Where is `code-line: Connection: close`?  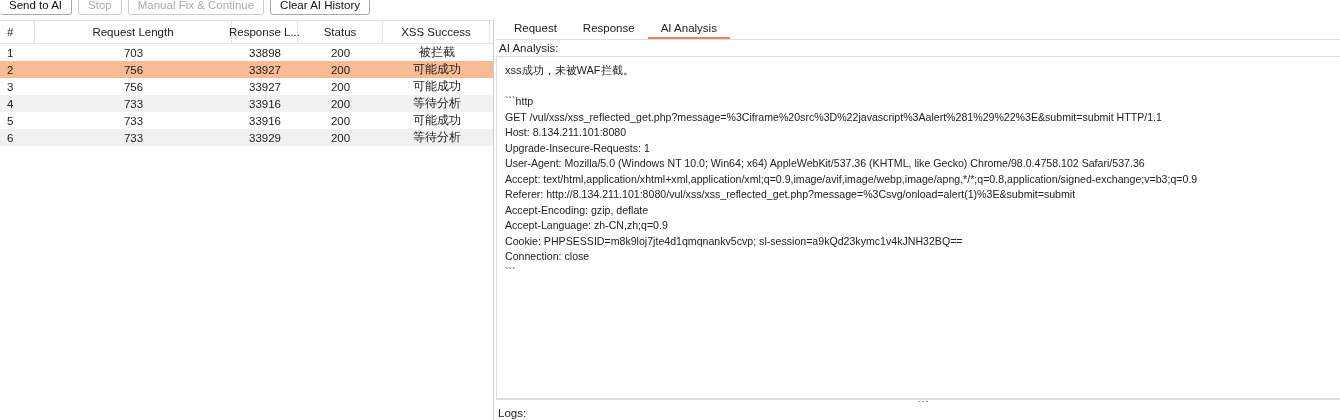 code-line: Connection: close is located at coordinates (547, 256).